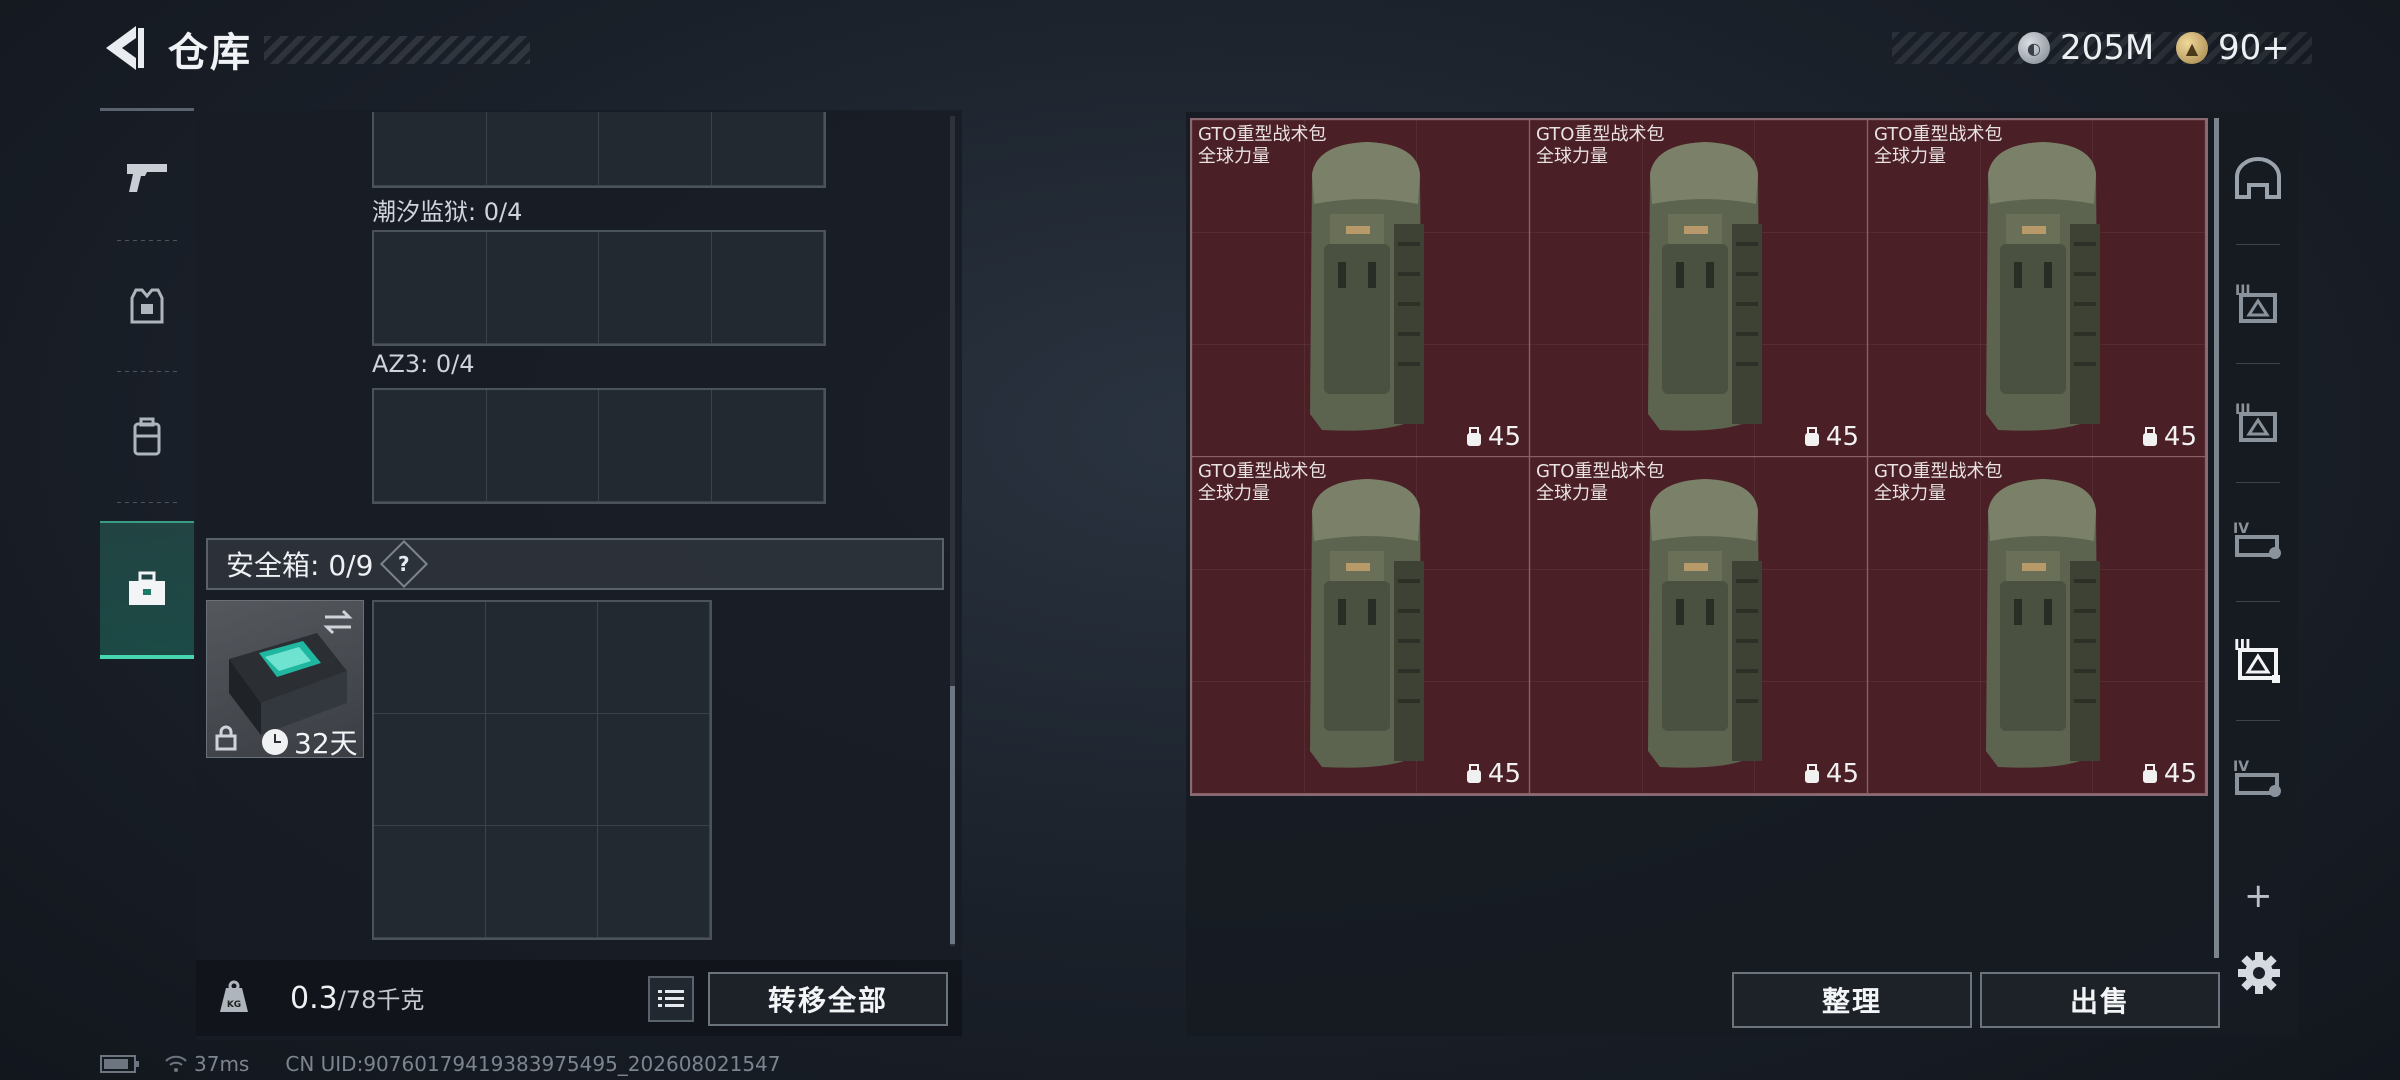 The height and width of the screenshot is (1080, 2400). Describe the element at coordinates (533, 1064) in the screenshot. I see `uid-text: CN UID:90760179419383975495_202608021547` at that location.